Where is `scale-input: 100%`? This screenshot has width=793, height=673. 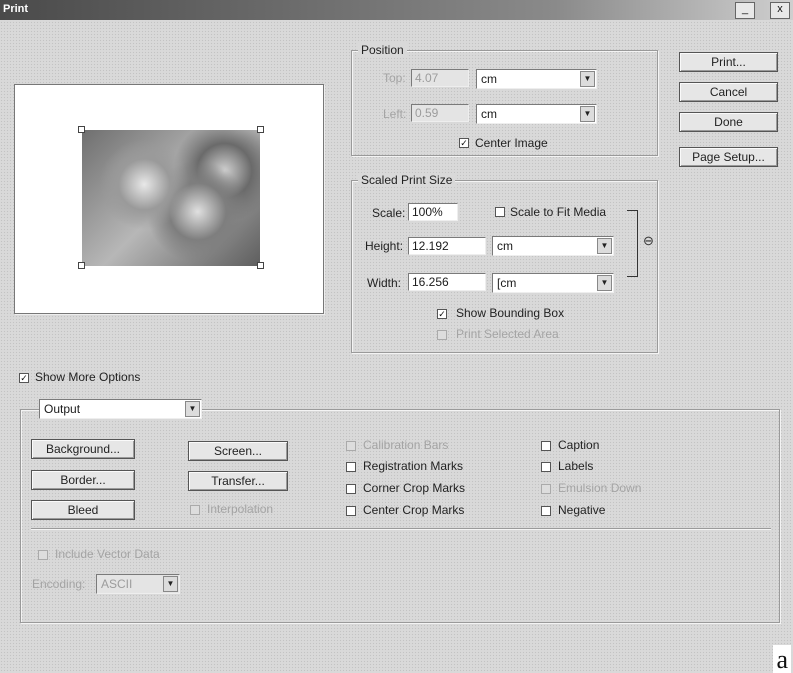
scale-input: 100% is located at coordinates (433, 212).